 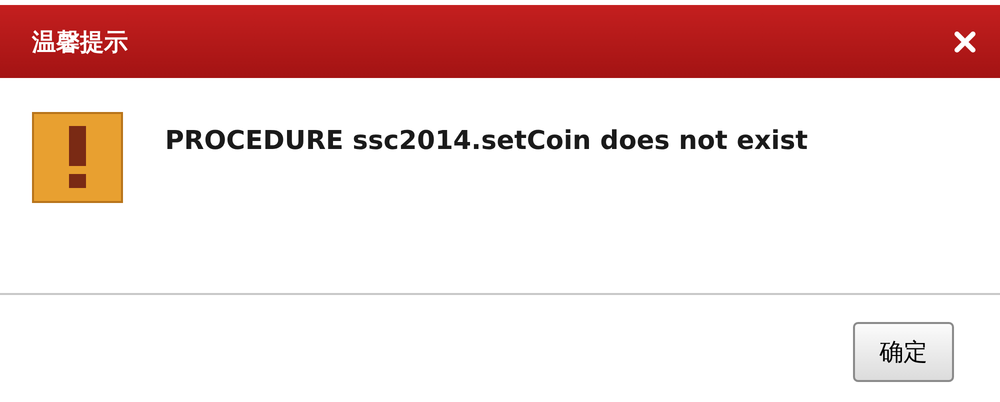 What do you see at coordinates (80, 42) in the screenshot?
I see `window-title: 温馨提示` at bounding box center [80, 42].